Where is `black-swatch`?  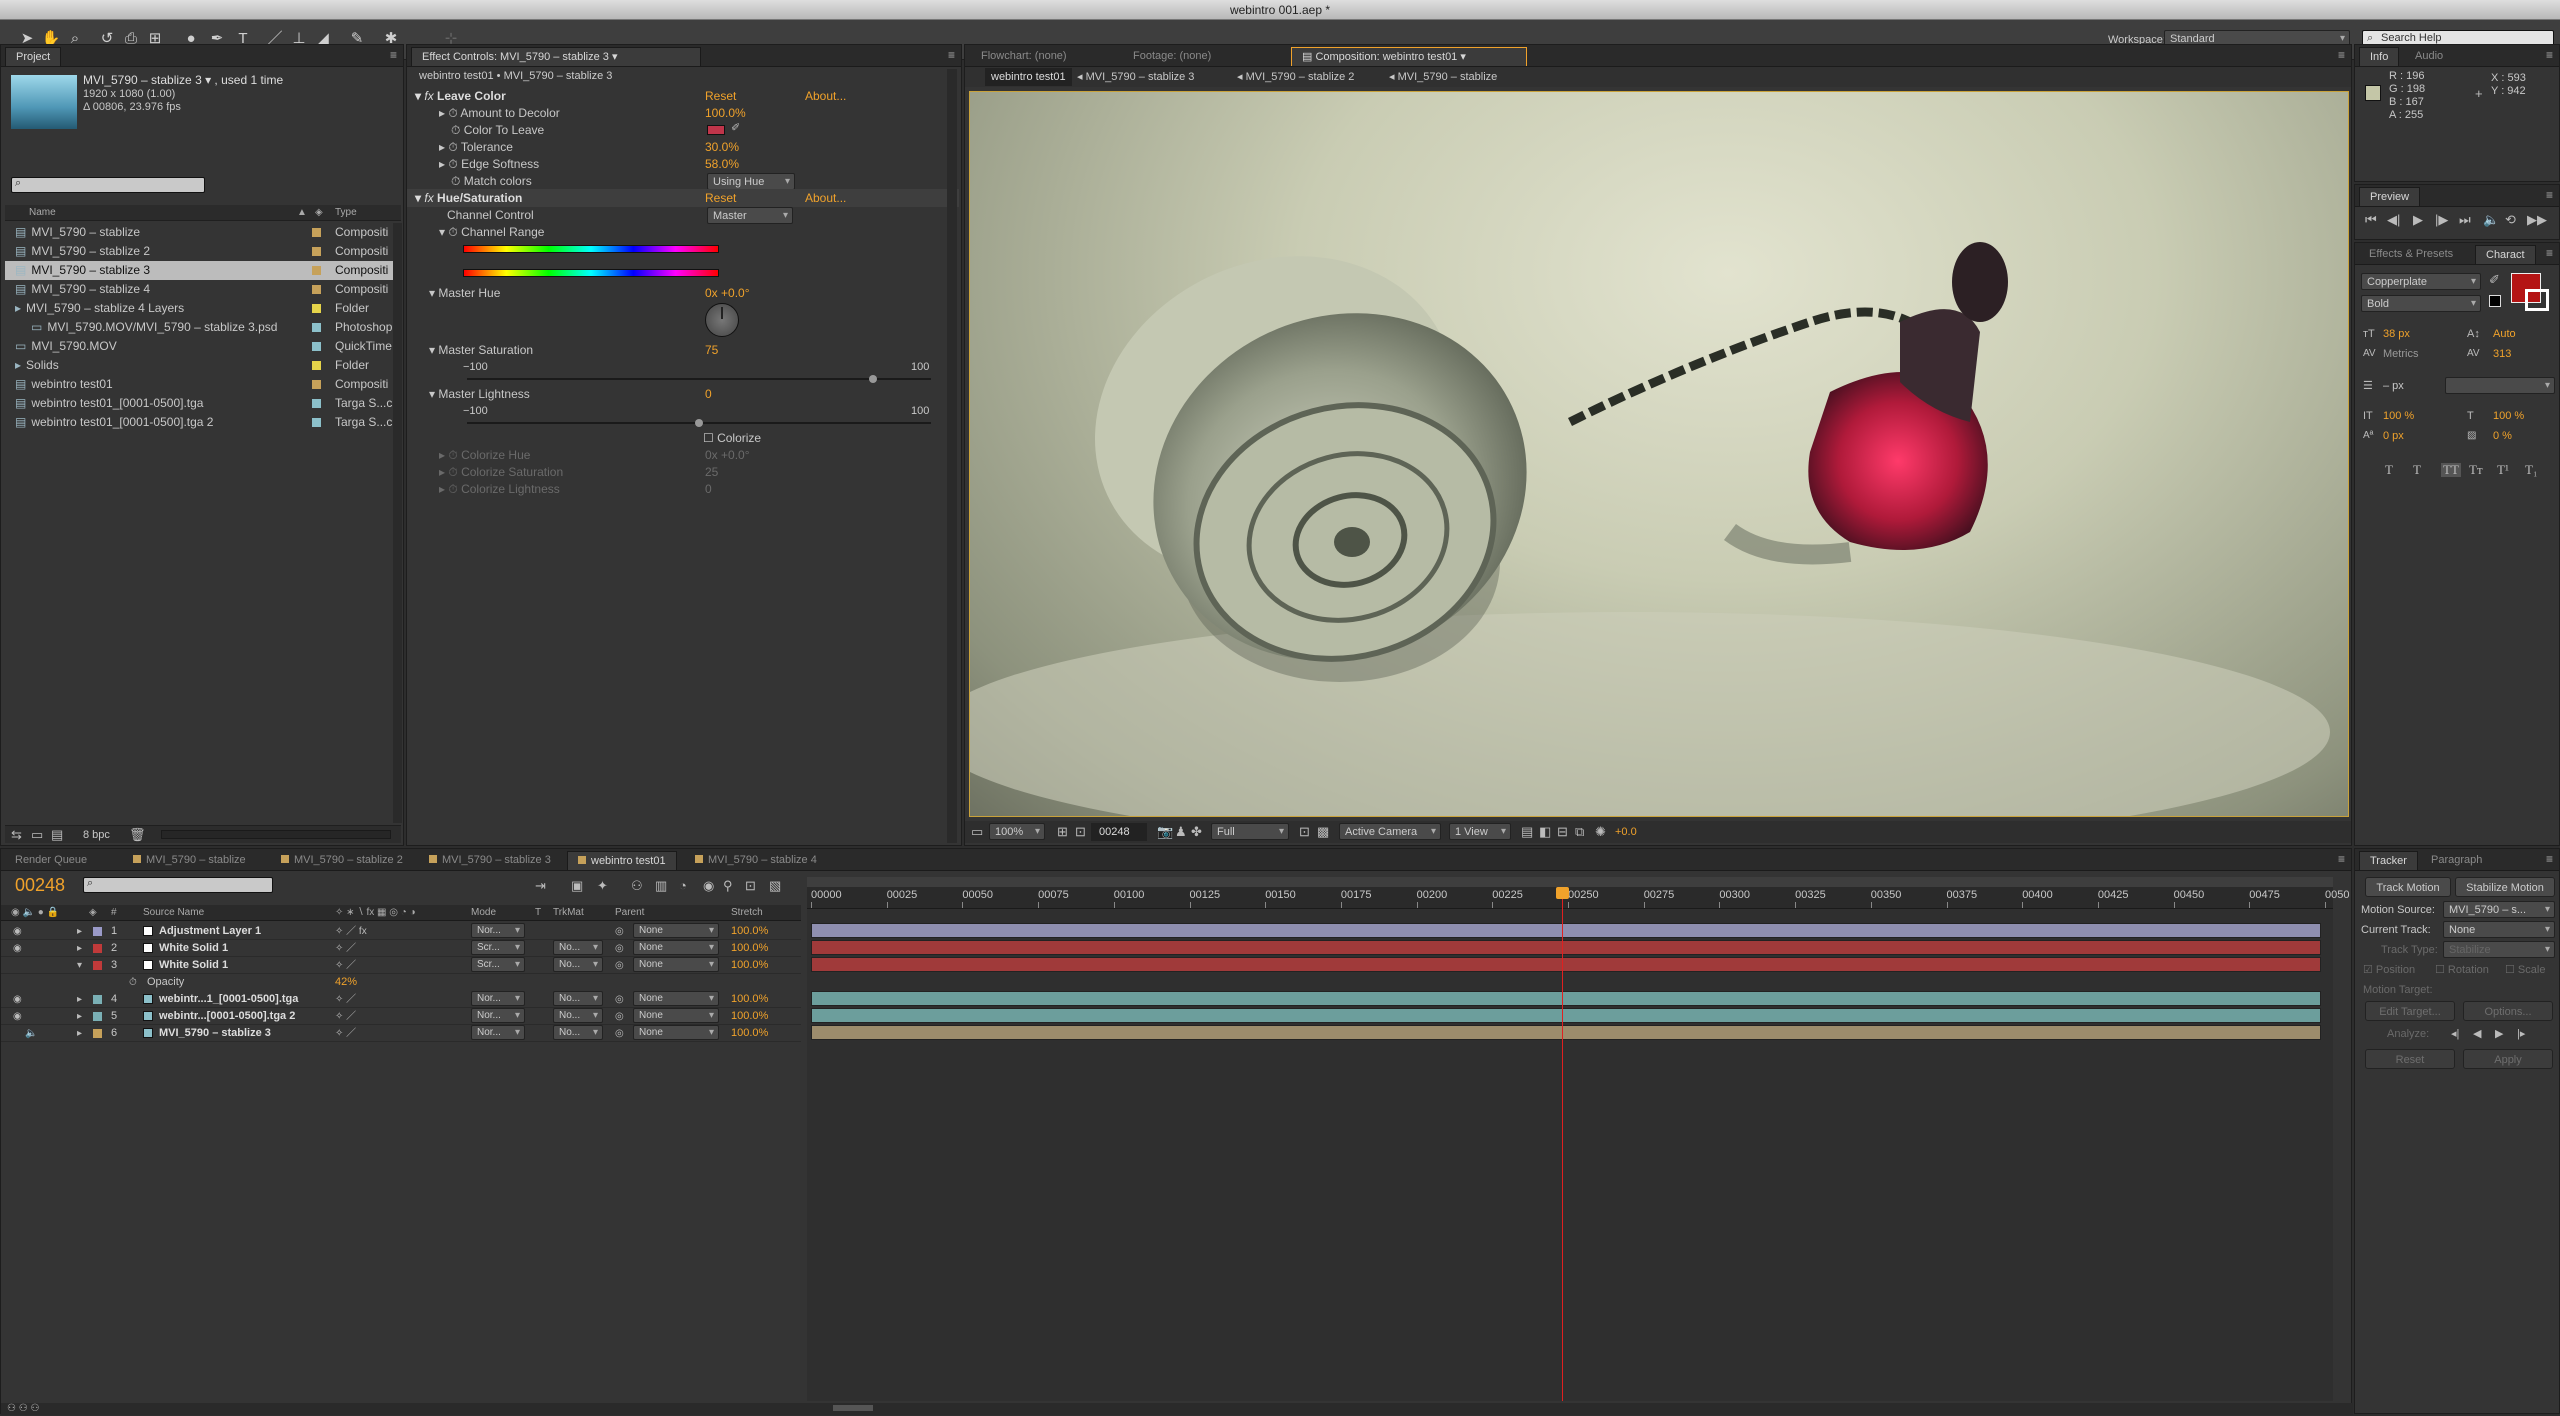 black-swatch is located at coordinates (2495, 301).